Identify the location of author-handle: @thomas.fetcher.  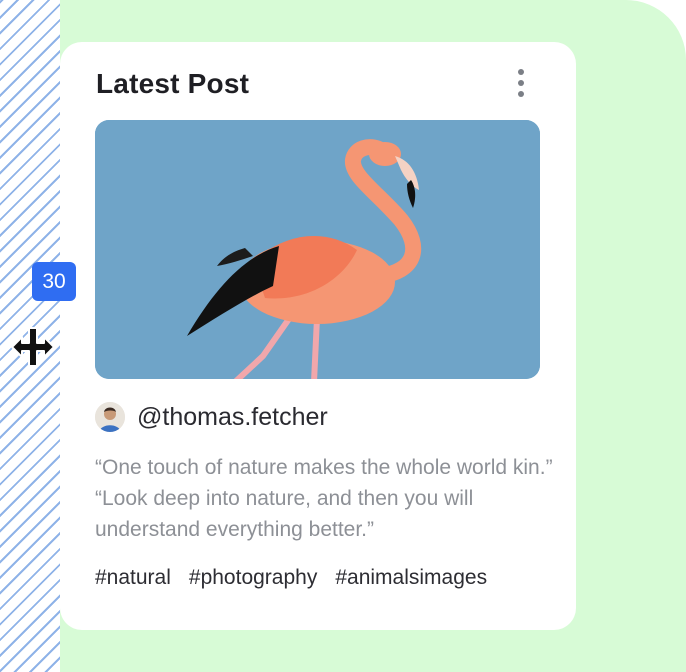
(232, 417).